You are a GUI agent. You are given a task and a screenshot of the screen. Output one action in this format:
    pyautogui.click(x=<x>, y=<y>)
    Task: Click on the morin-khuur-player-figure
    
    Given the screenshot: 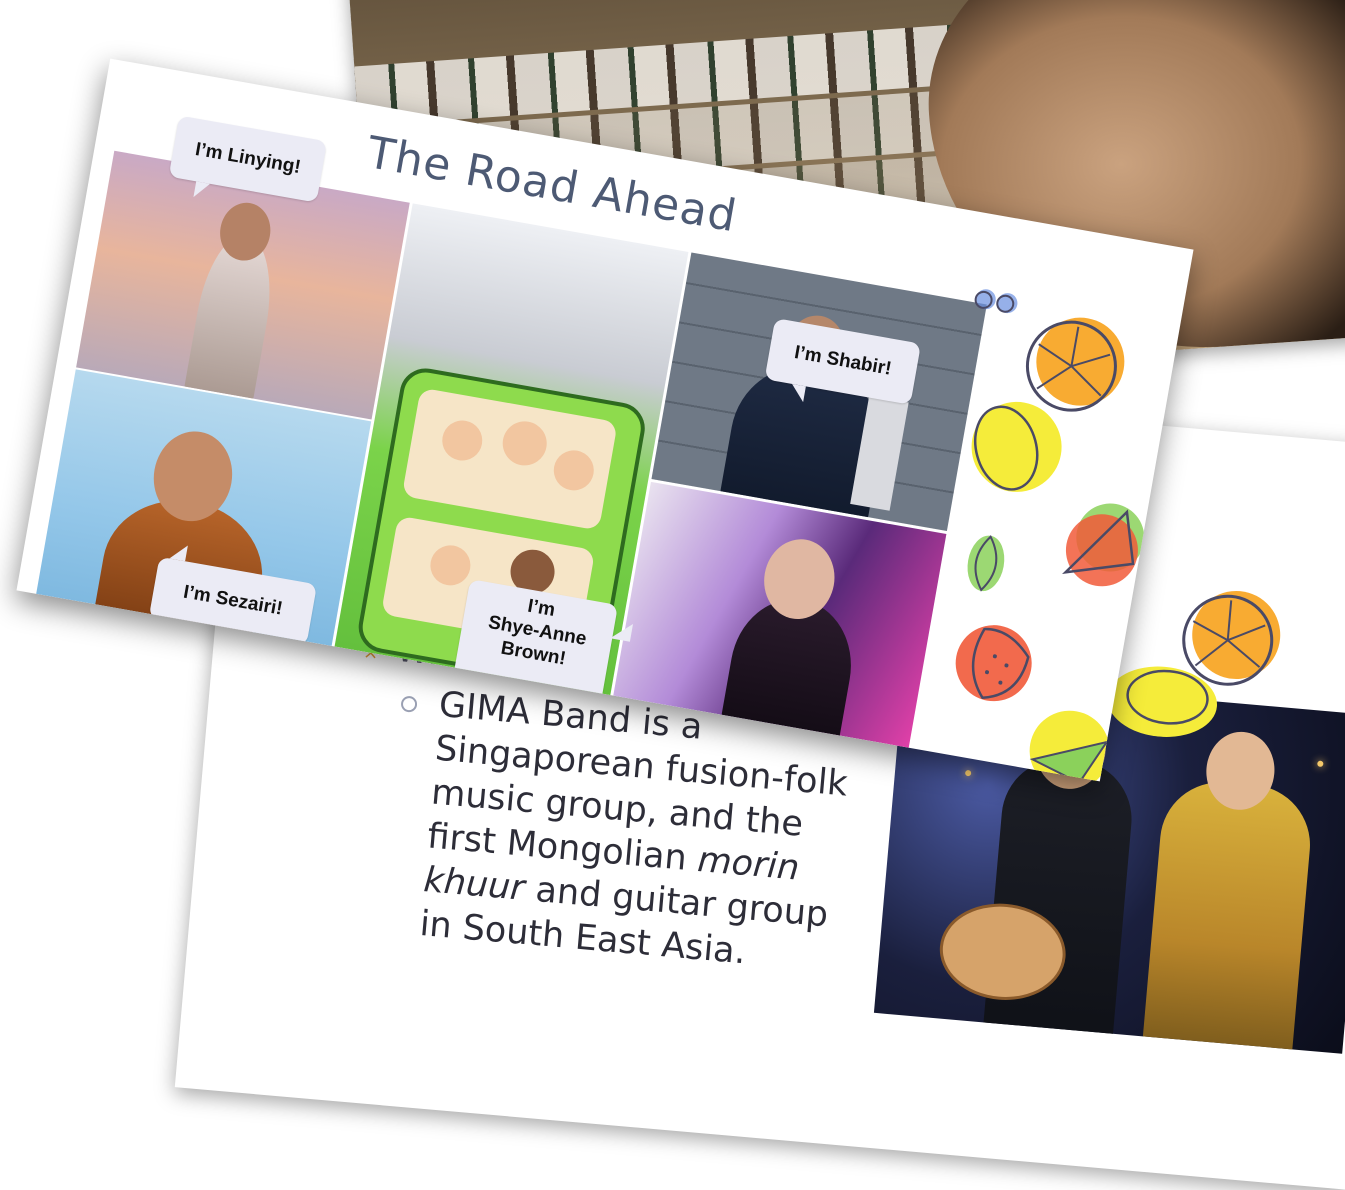 What is the action you would take?
    pyautogui.click(x=1228, y=915)
    